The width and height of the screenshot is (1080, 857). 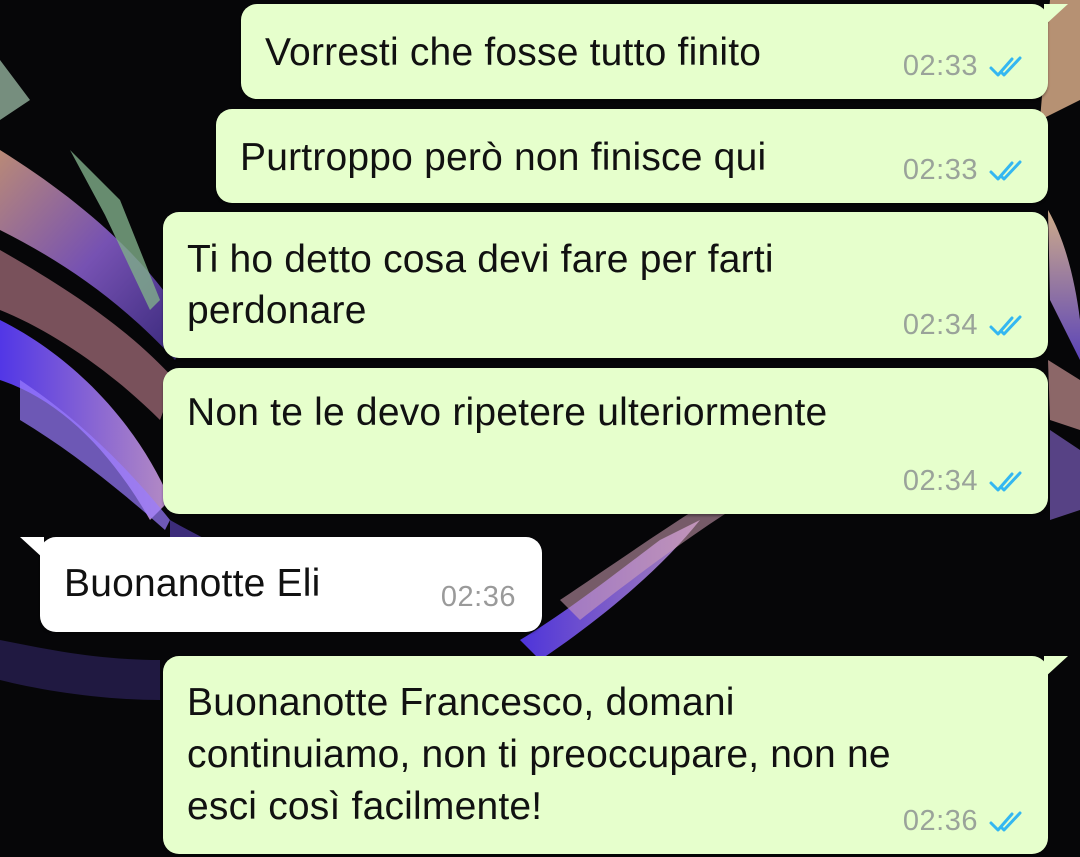 What do you see at coordinates (480, 259) in the screenshot?
I see `message-text-line: Ti ho detto cosa devi fare per farti` at bounding box center [480, 259].